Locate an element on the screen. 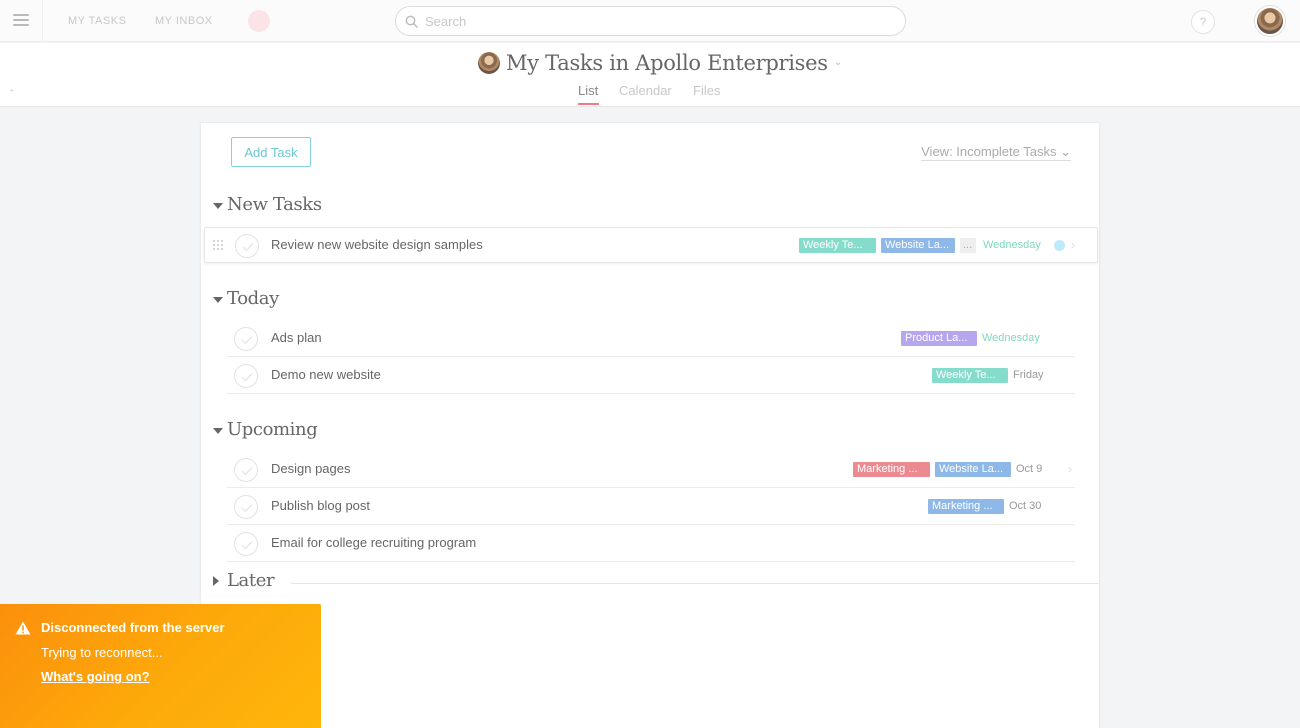 Image resolution: width=1300 pixels, height=728 pixels. add-task-button: Add Task is located at coordinates (271, 152).